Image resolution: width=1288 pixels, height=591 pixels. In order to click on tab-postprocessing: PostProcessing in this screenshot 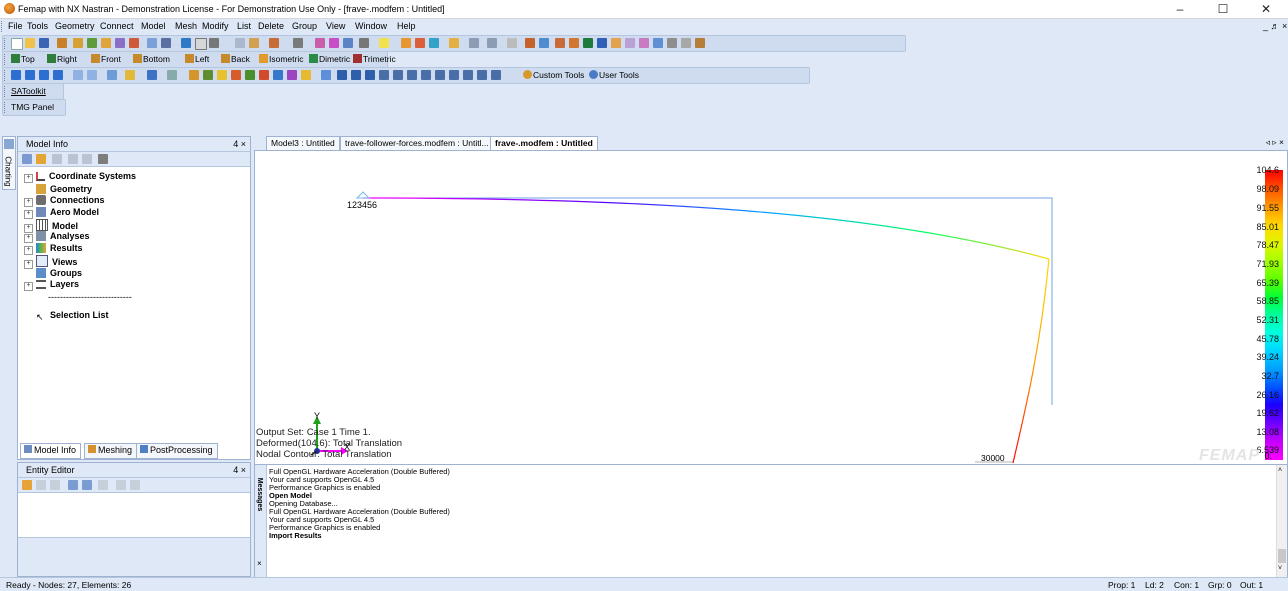, I will do `click(177, 451)`.